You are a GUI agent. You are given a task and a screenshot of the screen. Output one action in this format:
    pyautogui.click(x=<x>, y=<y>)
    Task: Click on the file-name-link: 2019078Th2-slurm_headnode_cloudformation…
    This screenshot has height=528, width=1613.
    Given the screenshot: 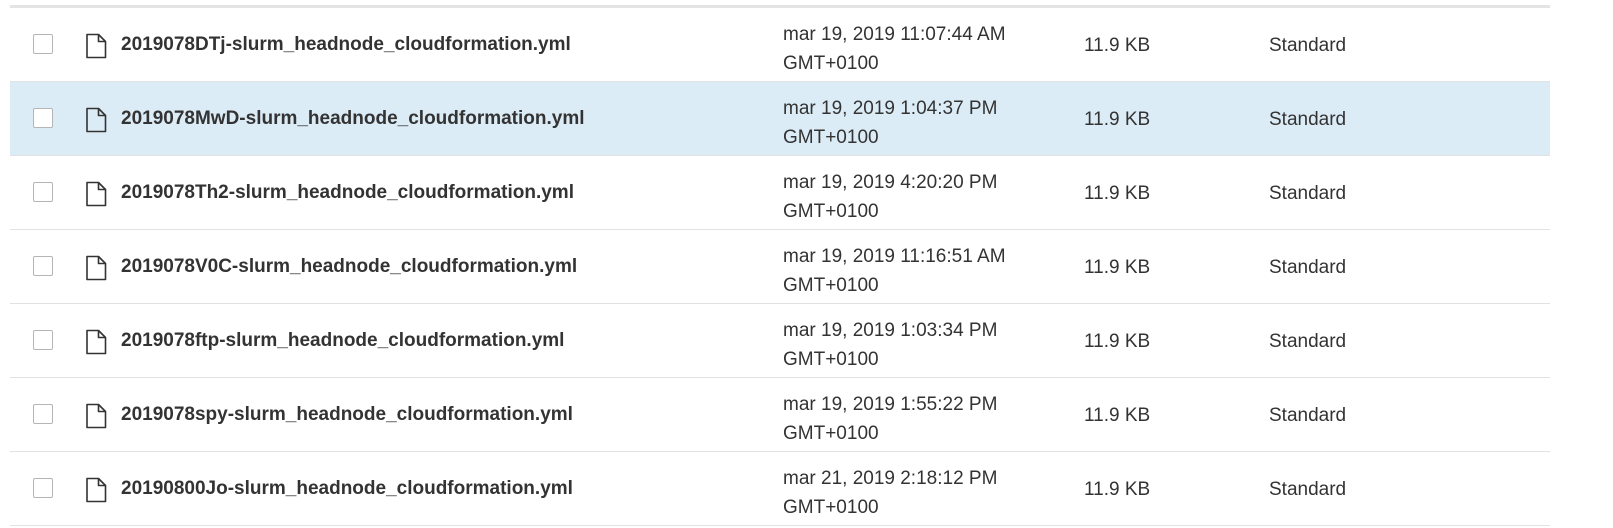 What is the action you would take?
    pyautogui.click(x=347, y=193)
    